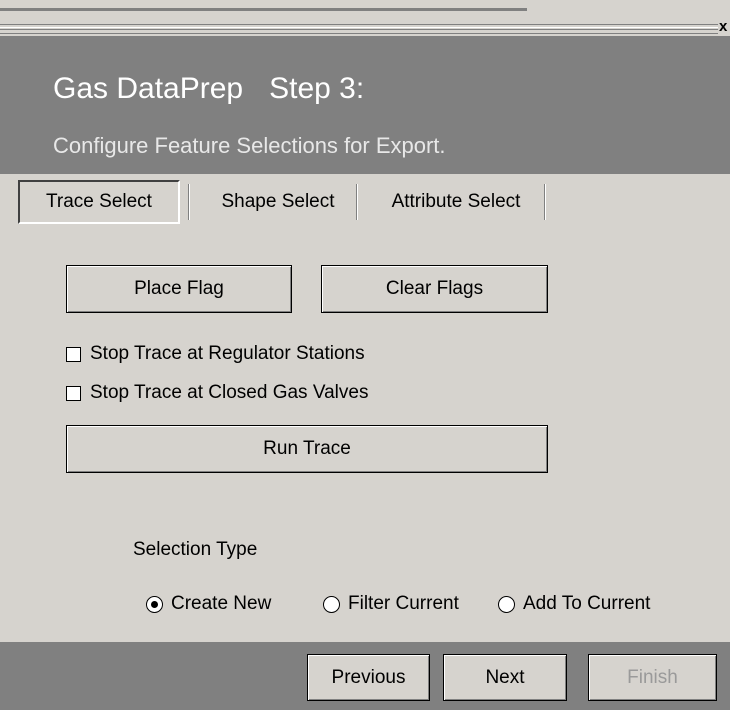 The height and width of the screenshot is (710, 730). I want to click on next-button: Next, so click(505, 677).